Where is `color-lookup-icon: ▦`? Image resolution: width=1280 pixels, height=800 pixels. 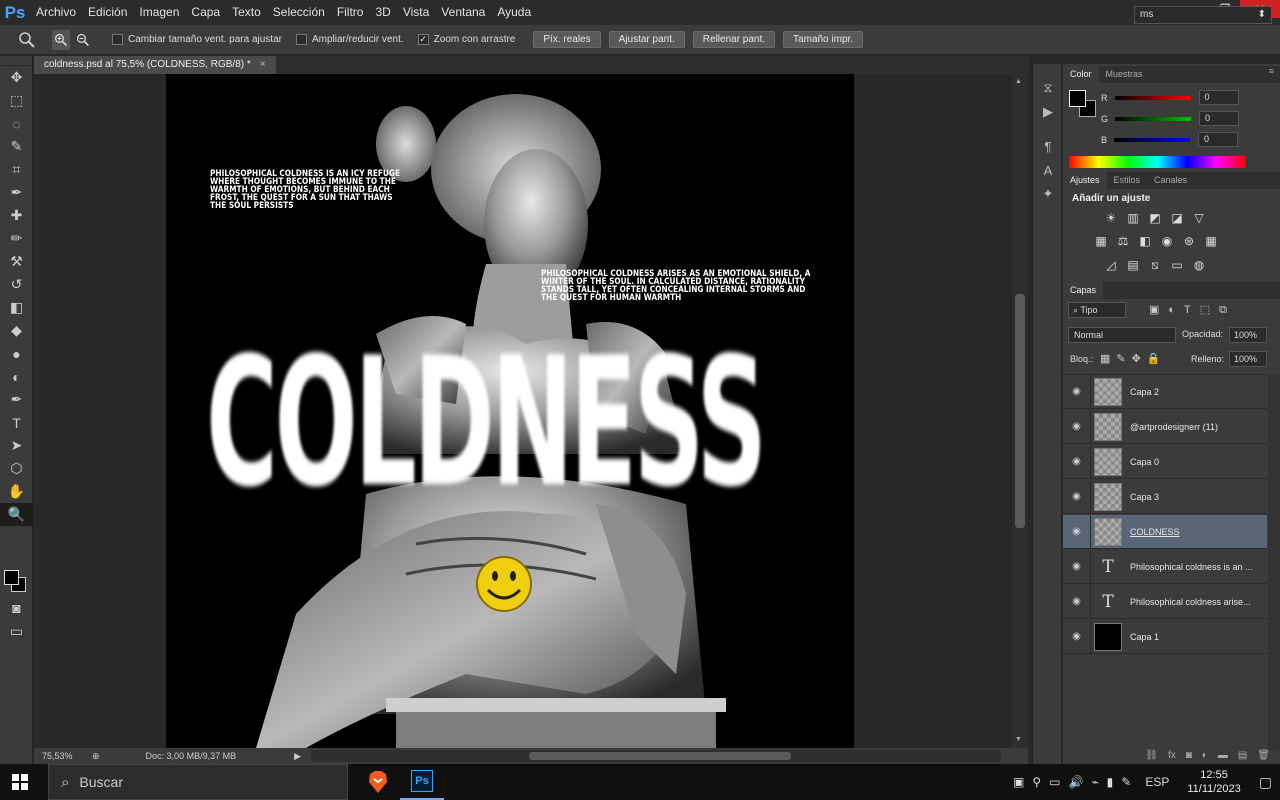
color-lookup-icon: ▦ is located at coordinates (1211, 241).